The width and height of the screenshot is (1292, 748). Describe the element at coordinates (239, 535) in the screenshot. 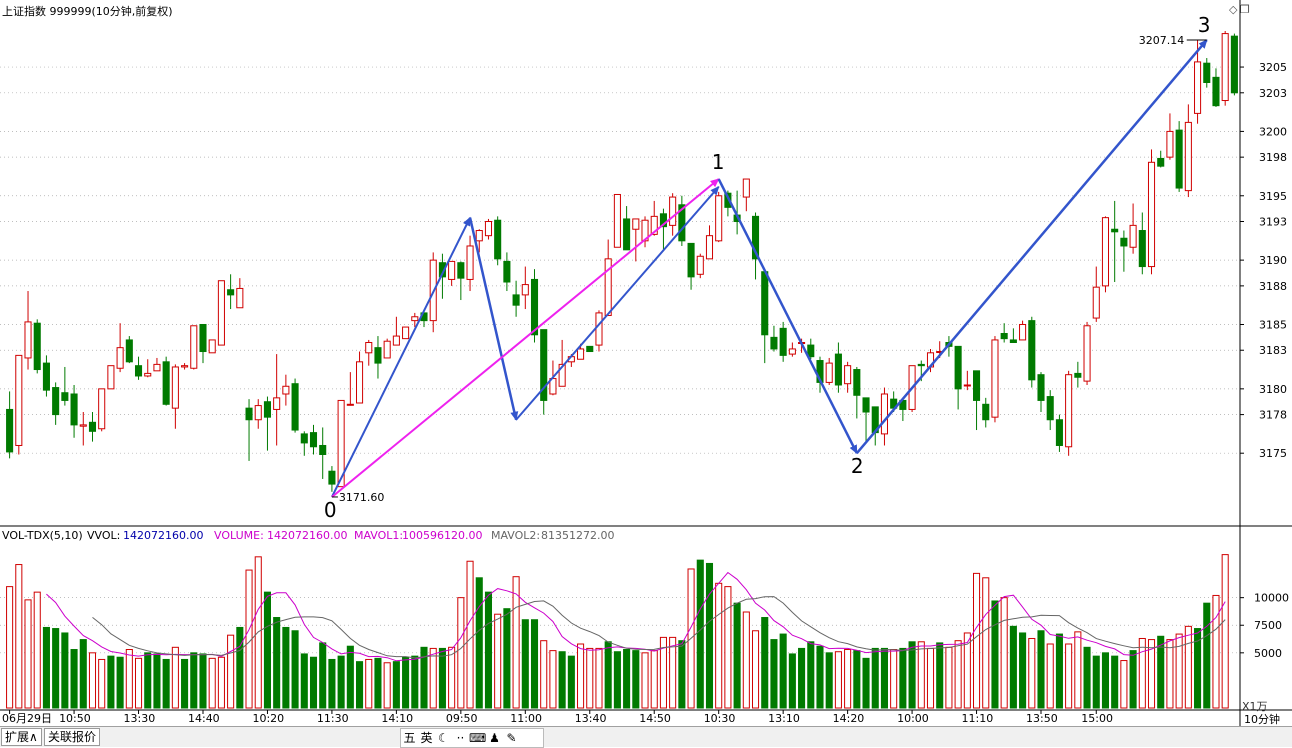

I see `volume-label: VOLUME:` at that location.